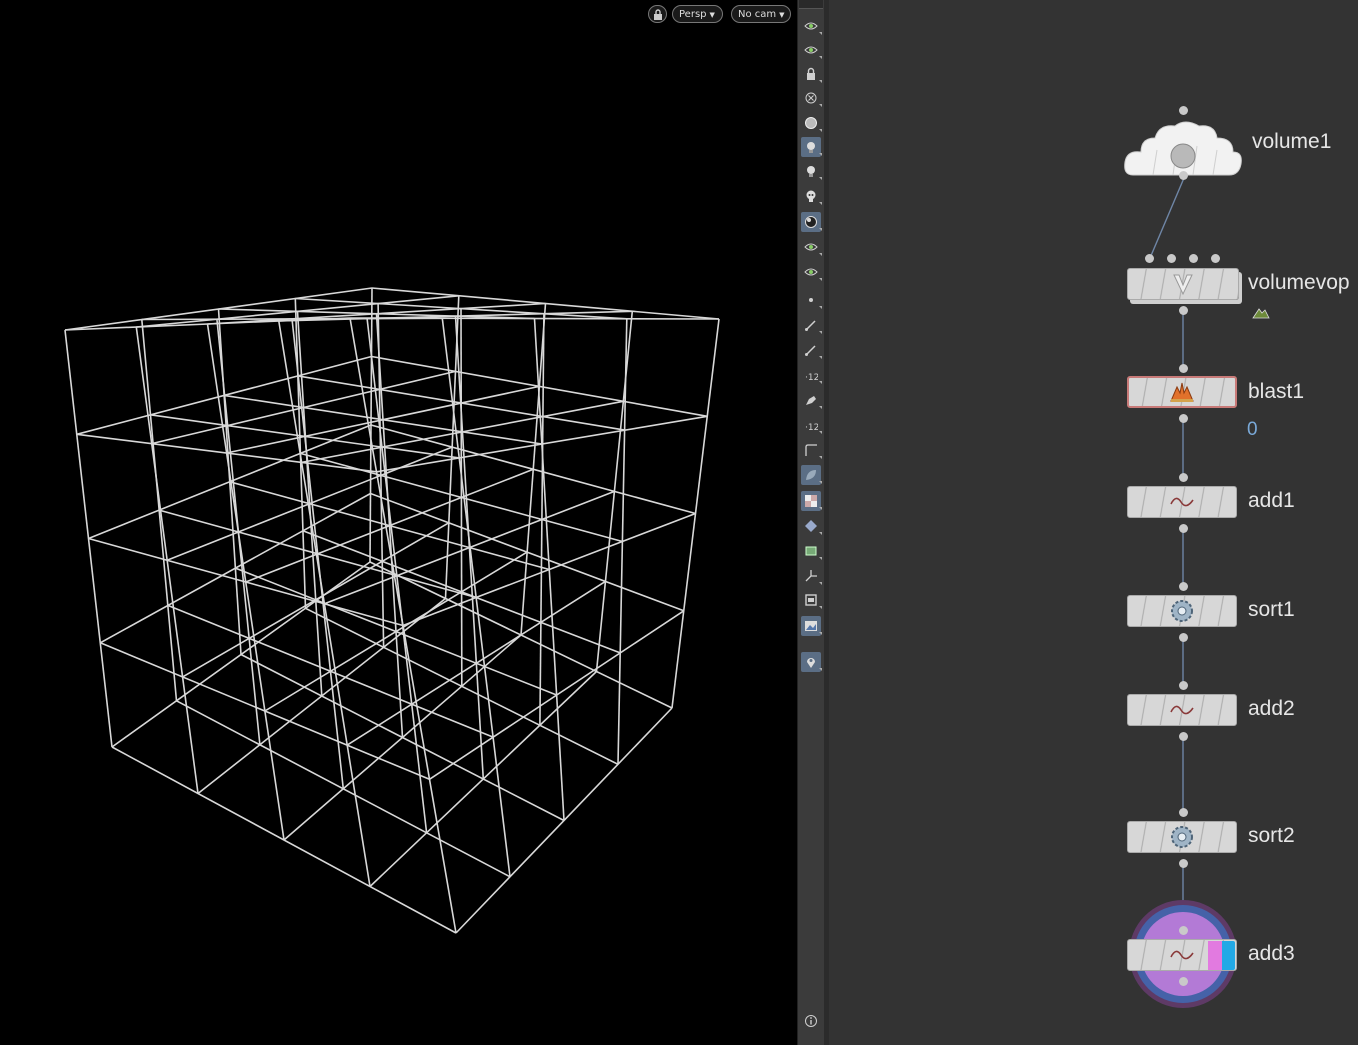  What do you see at coordinates (811, 272) in the screenshot?
I see `visualizer-scene-icon` at bounding box center [811, 272].